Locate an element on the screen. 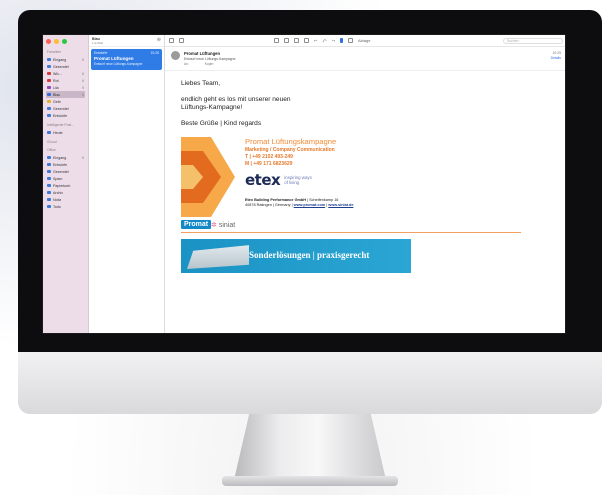 The image size is (605, 495). sidebar-item-favorites-7: Gesendet is located at coordinates (65, 108).